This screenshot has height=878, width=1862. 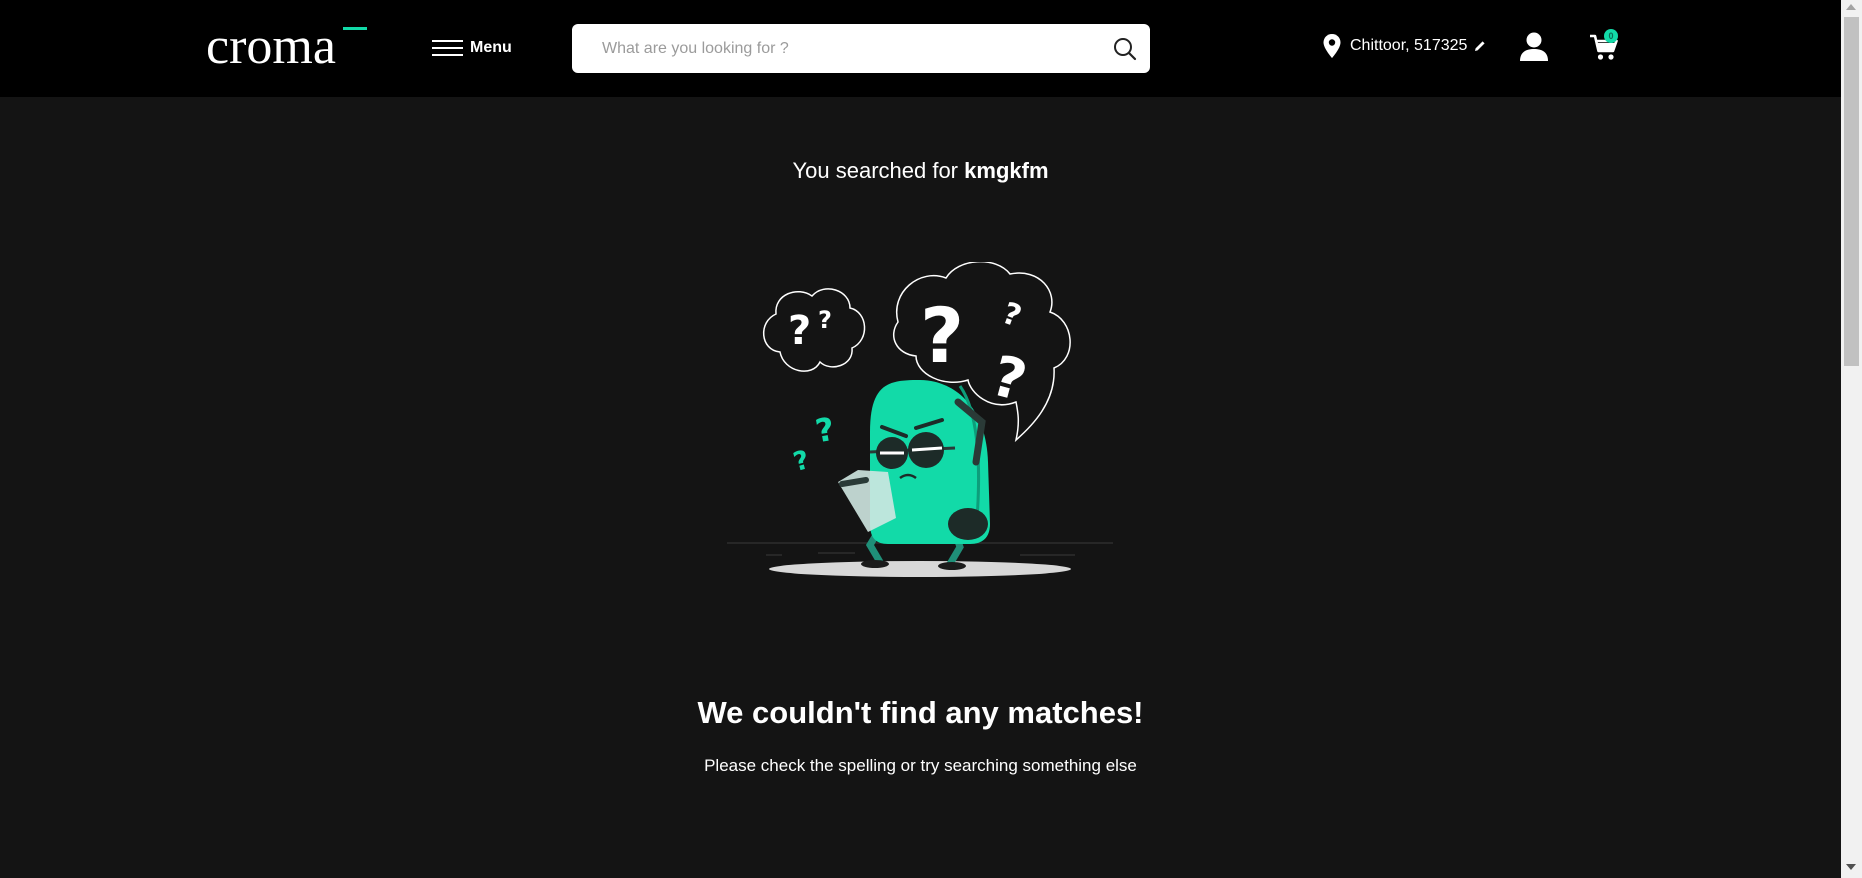 I want to click on cart-count-badge: 0, so click(x=1611, y=36).